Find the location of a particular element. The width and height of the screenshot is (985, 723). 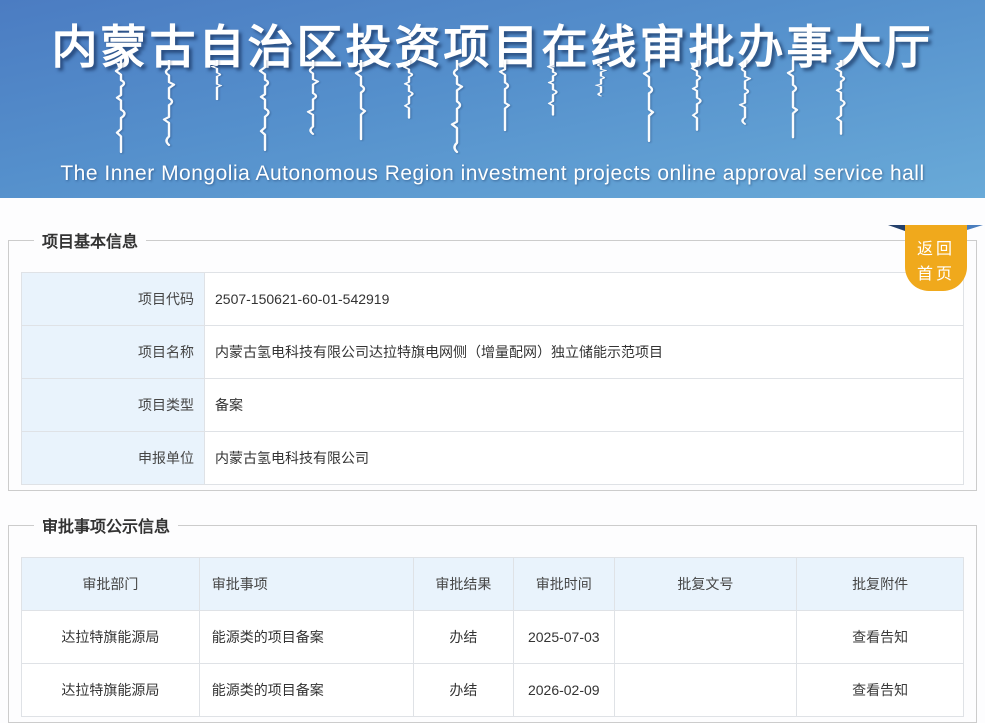

back-home-button: 返回 首页 is located at coordinates (935, 258).